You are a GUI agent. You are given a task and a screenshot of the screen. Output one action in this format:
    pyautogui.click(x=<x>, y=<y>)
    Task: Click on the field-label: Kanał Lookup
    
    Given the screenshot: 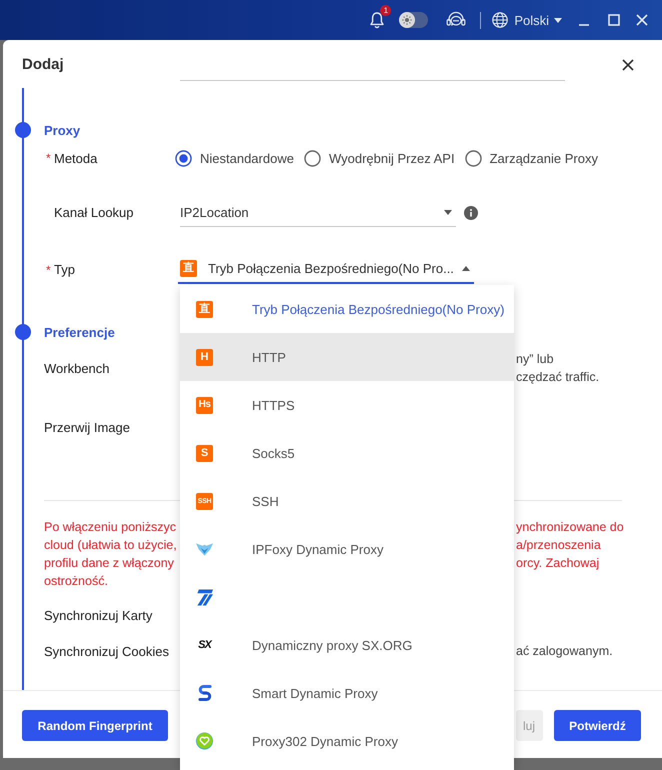 What is the action you would take?
    pyautogui.click(x=94, y=212)
    